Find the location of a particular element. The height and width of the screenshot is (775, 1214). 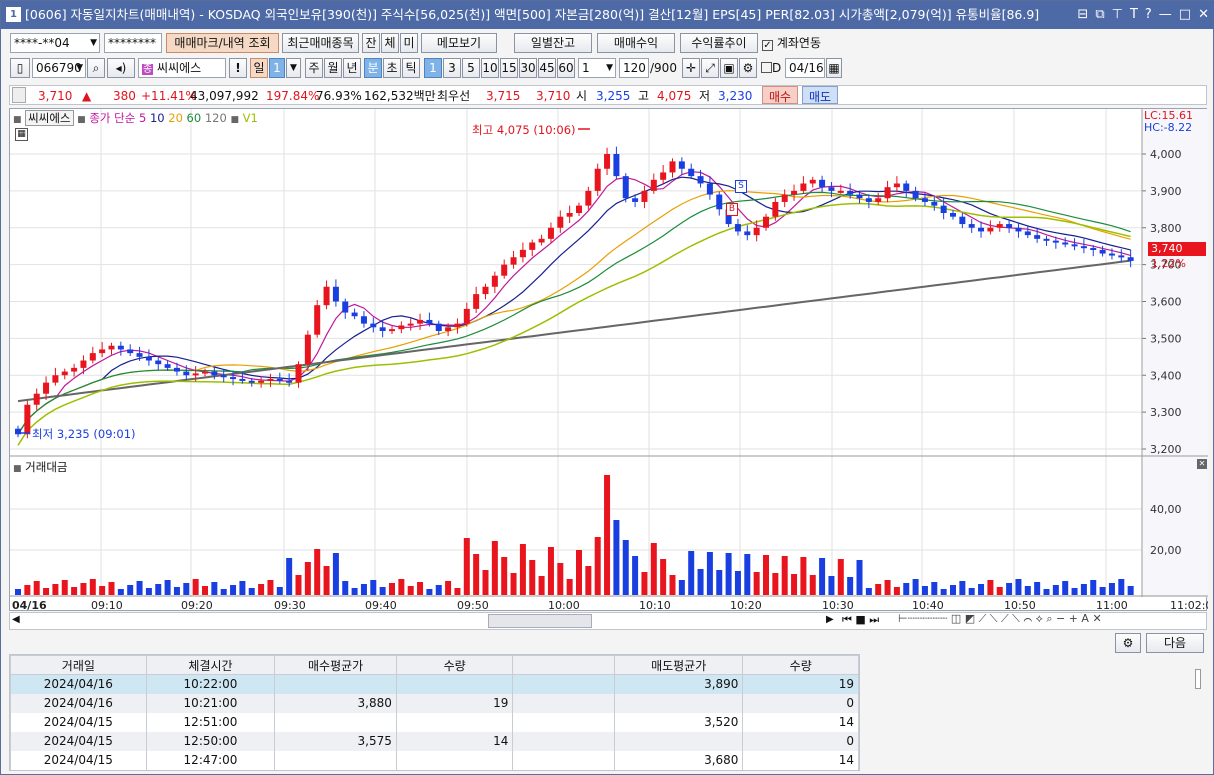

stock-name-field: 종 씨씨에스 is located at coordinates (182, 68).